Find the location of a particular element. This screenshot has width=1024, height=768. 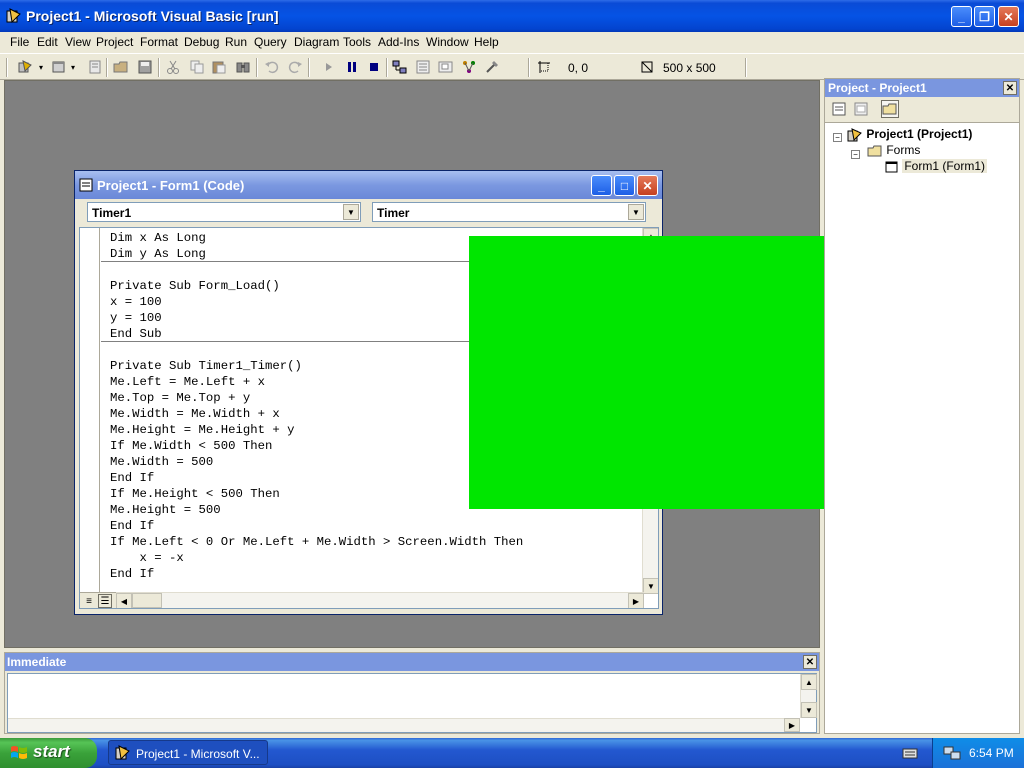

code-minimize-button: _ is located at coordinates (601, 185).